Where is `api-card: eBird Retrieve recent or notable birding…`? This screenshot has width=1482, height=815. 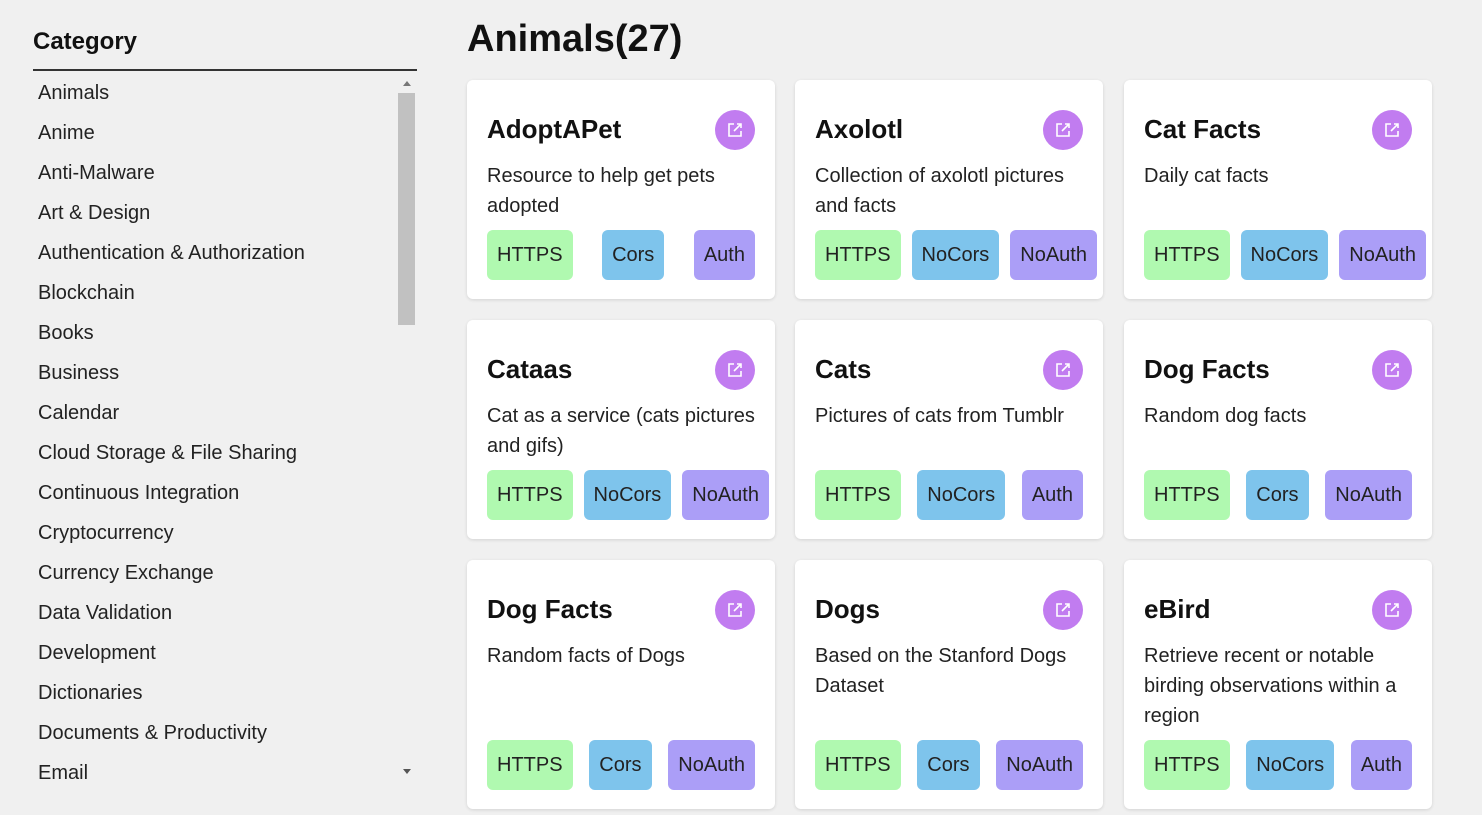
api-card: eBird Retrieve recent or notable birding… is located at coordinates (1278, 684).